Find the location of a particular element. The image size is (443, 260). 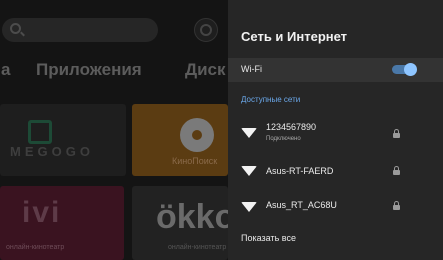

panel-title: Сеть и Интернет is located at coordinates (294, 36).